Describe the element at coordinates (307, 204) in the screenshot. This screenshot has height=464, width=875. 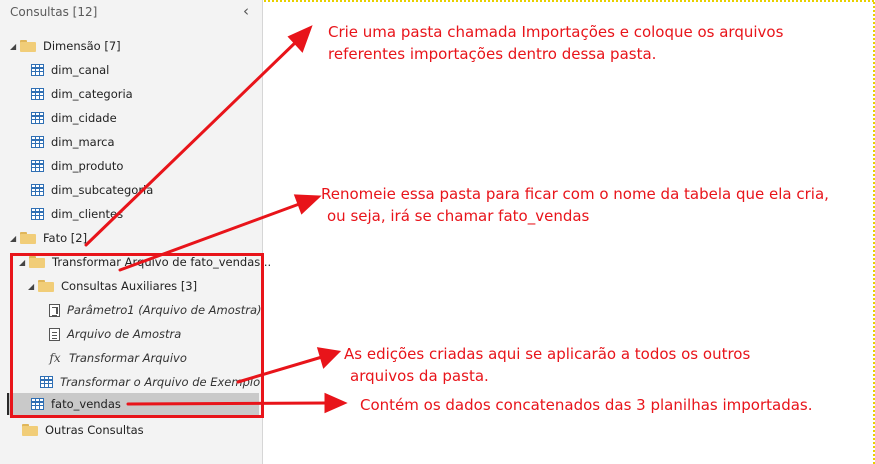
I see `arrow-2-head` at that location.